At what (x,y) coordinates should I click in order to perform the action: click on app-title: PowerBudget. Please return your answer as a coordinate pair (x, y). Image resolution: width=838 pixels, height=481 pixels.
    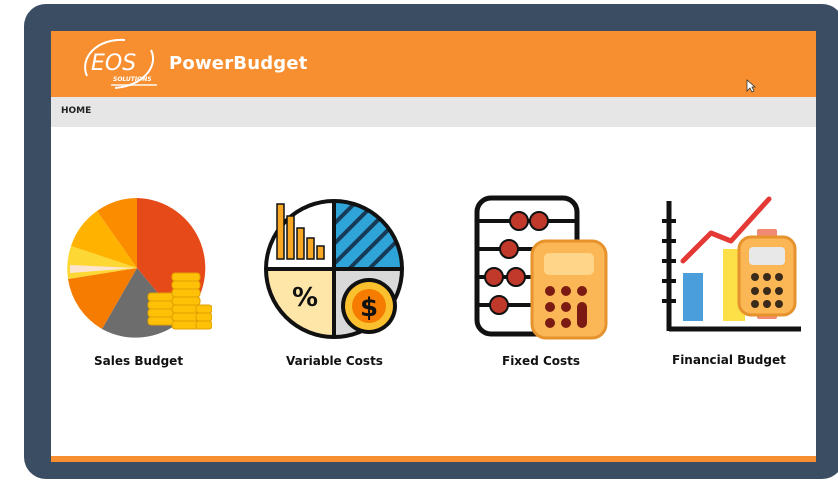
    Looking at the image, I should click on (238, 63).